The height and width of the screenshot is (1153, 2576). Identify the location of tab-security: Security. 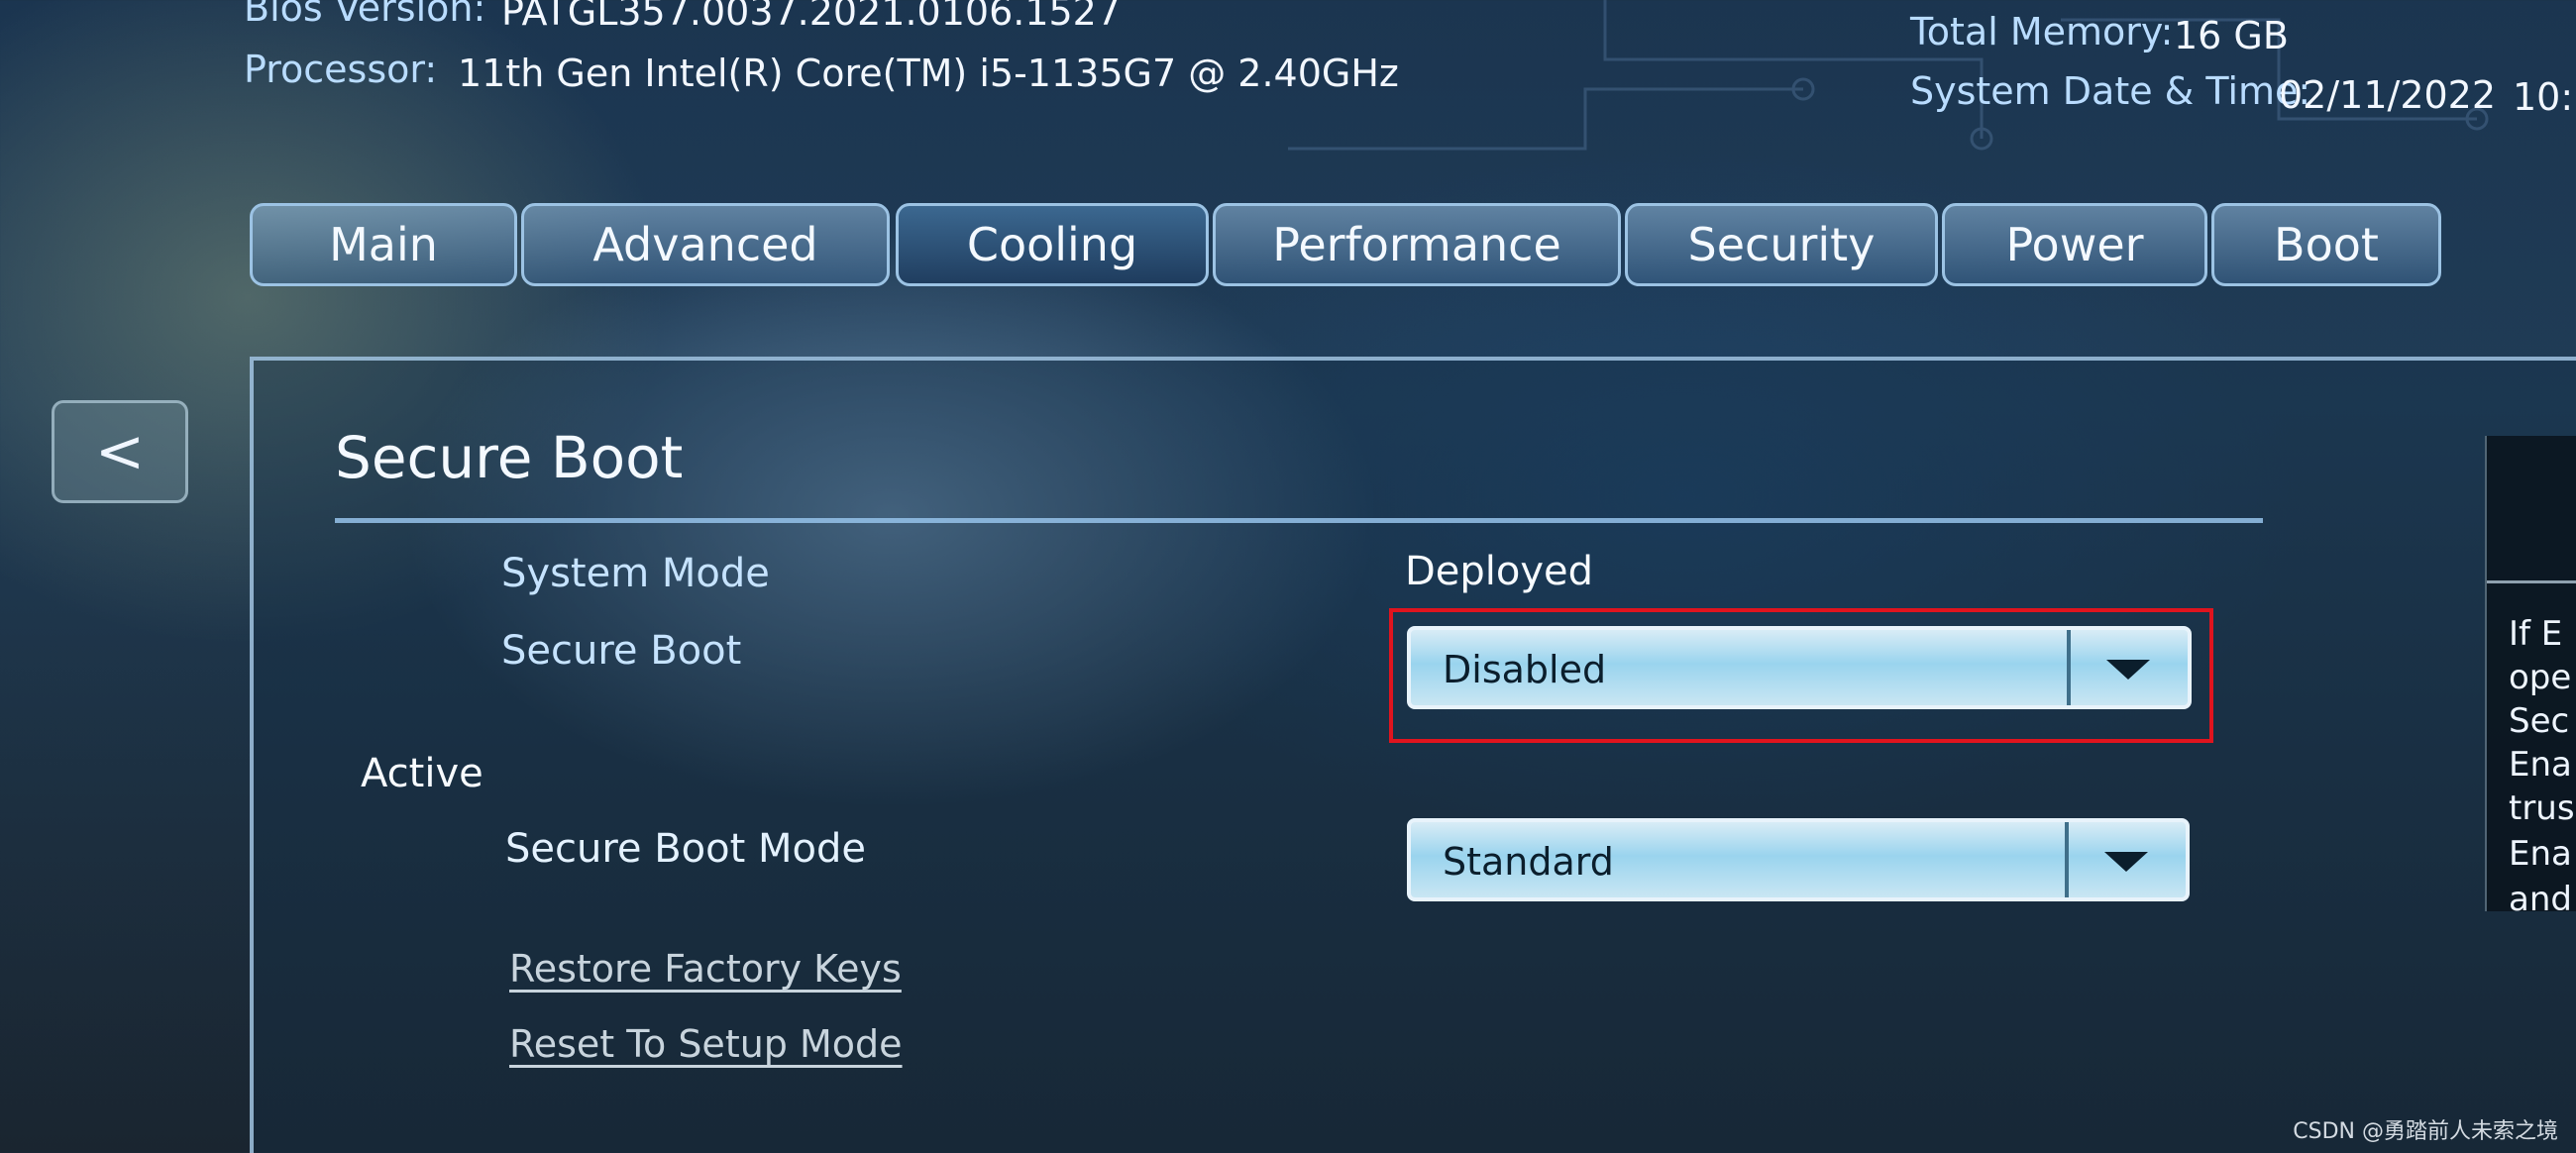
(1782, 244).